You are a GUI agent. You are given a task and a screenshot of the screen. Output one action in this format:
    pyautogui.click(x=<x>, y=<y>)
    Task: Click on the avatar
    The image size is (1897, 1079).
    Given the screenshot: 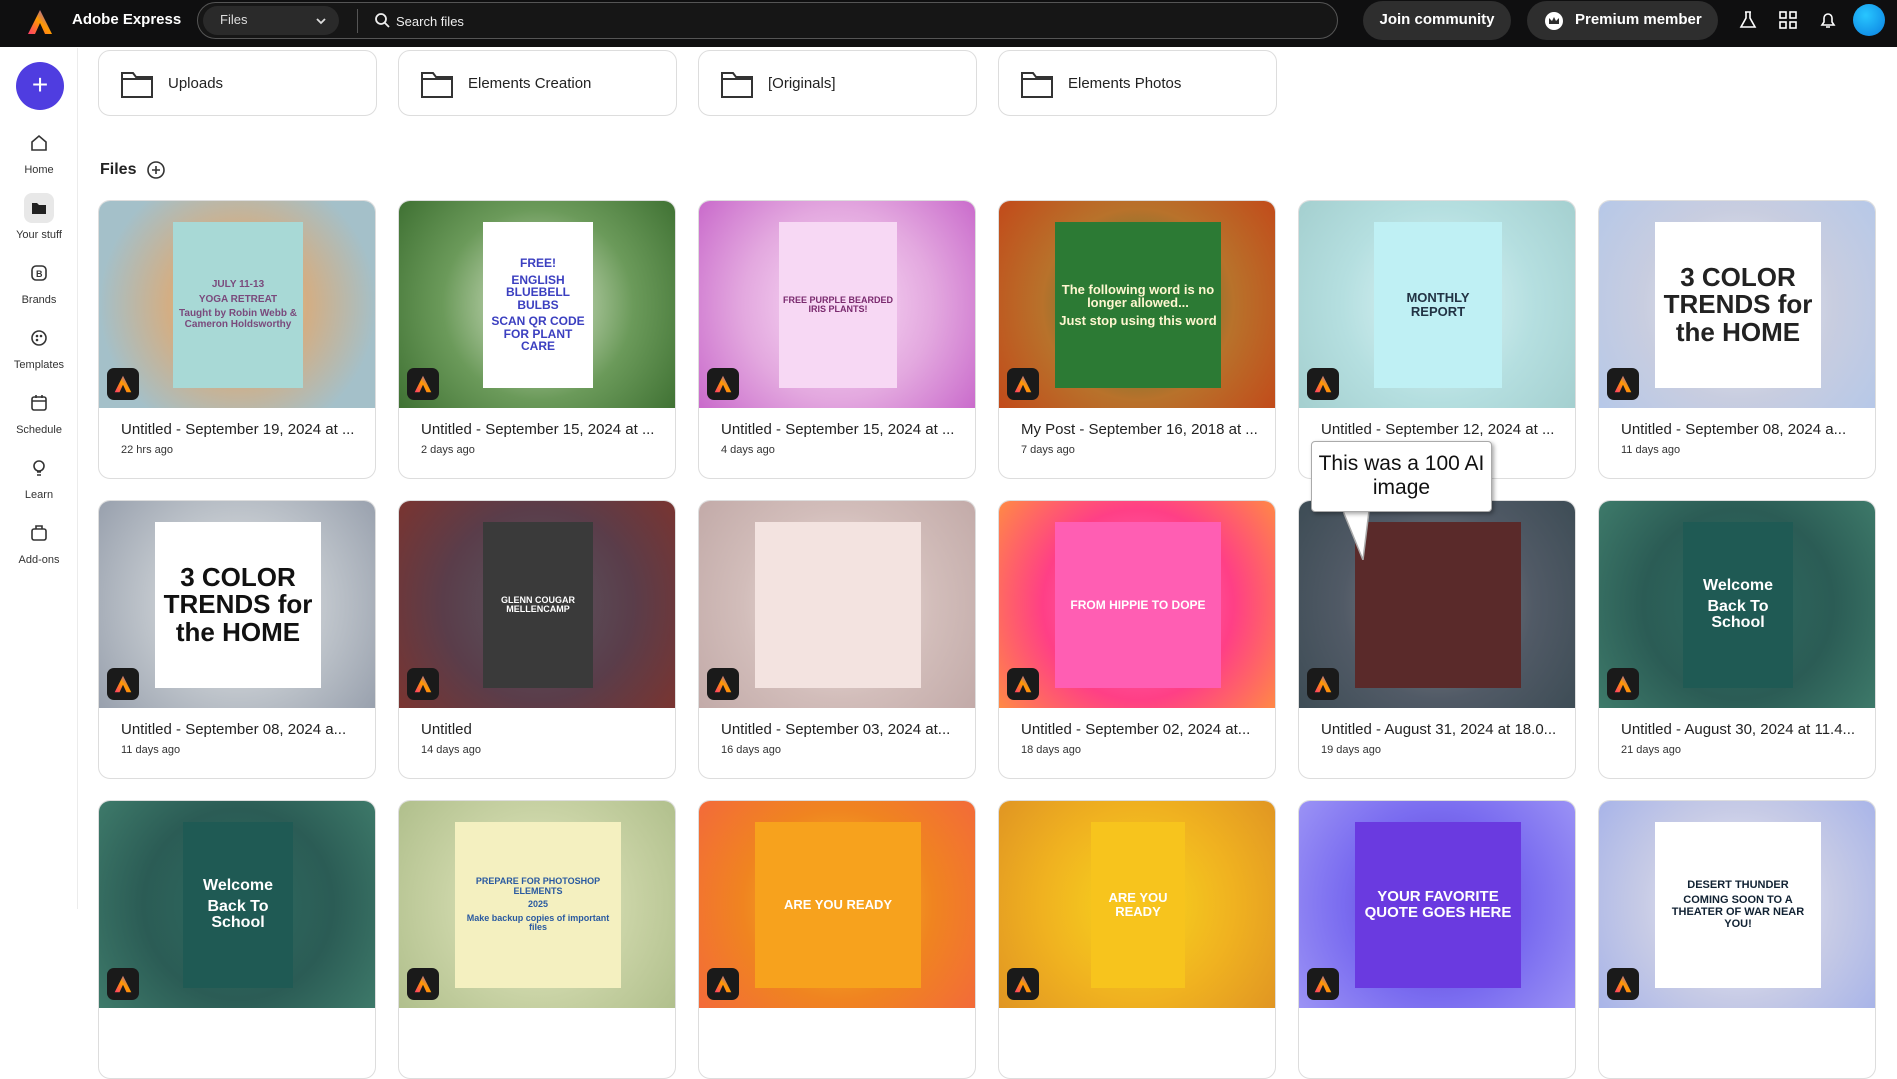 What is the action you would take?
    pyautogui.click(x=1869, y=20)
    